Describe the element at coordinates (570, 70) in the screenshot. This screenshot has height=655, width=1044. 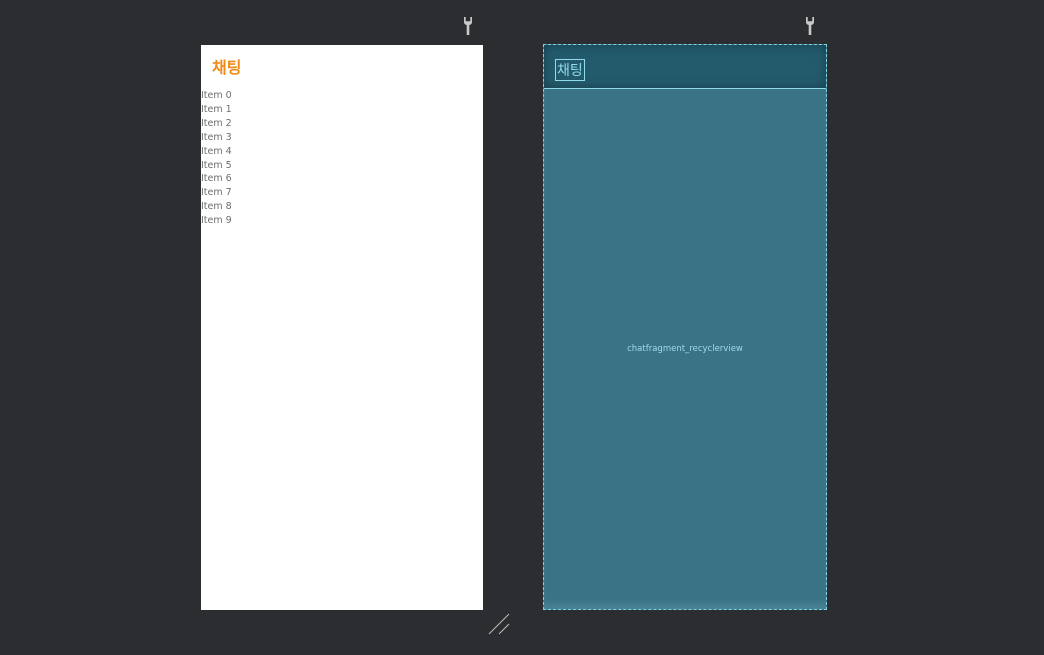
I see `blueprint-toolbar-title: 채팅` at that location.